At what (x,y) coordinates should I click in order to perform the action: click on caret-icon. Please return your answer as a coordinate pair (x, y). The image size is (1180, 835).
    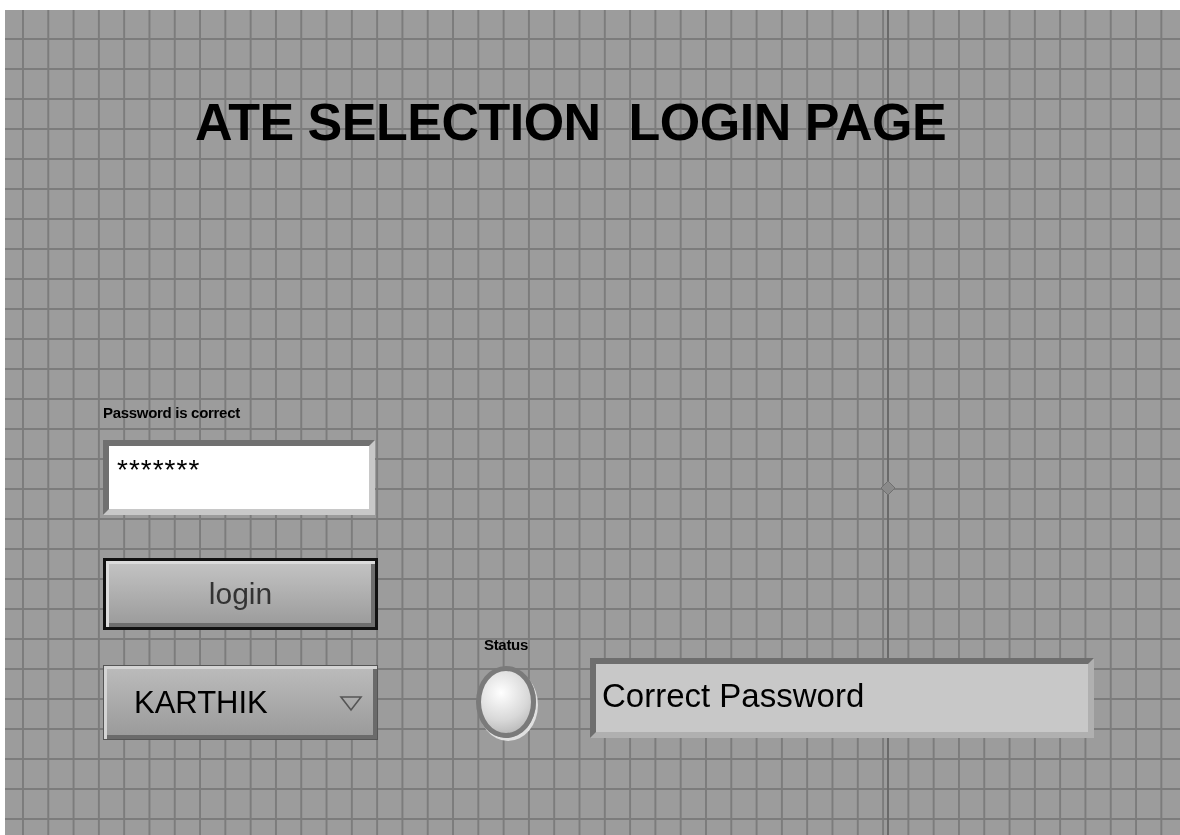
    Looking at the image, I should click on (351, 702).